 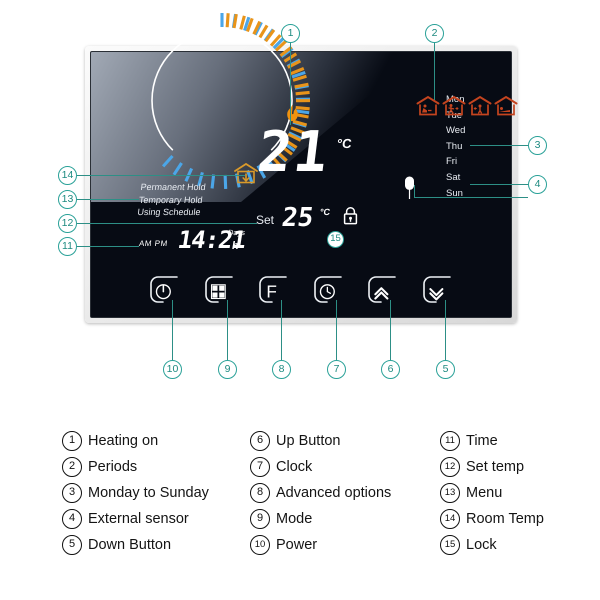 What do you see at coordinates (484, 493) in the screenshot?
I see `legend-label: Menu` at bounding box center [484, 493].